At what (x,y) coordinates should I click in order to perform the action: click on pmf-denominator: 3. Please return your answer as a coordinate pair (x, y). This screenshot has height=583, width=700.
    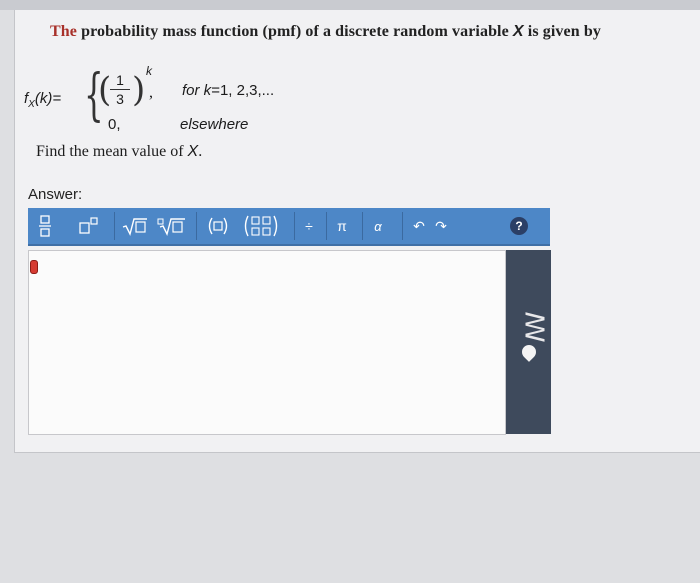
    Looking at the image, I should click on (120, 99).